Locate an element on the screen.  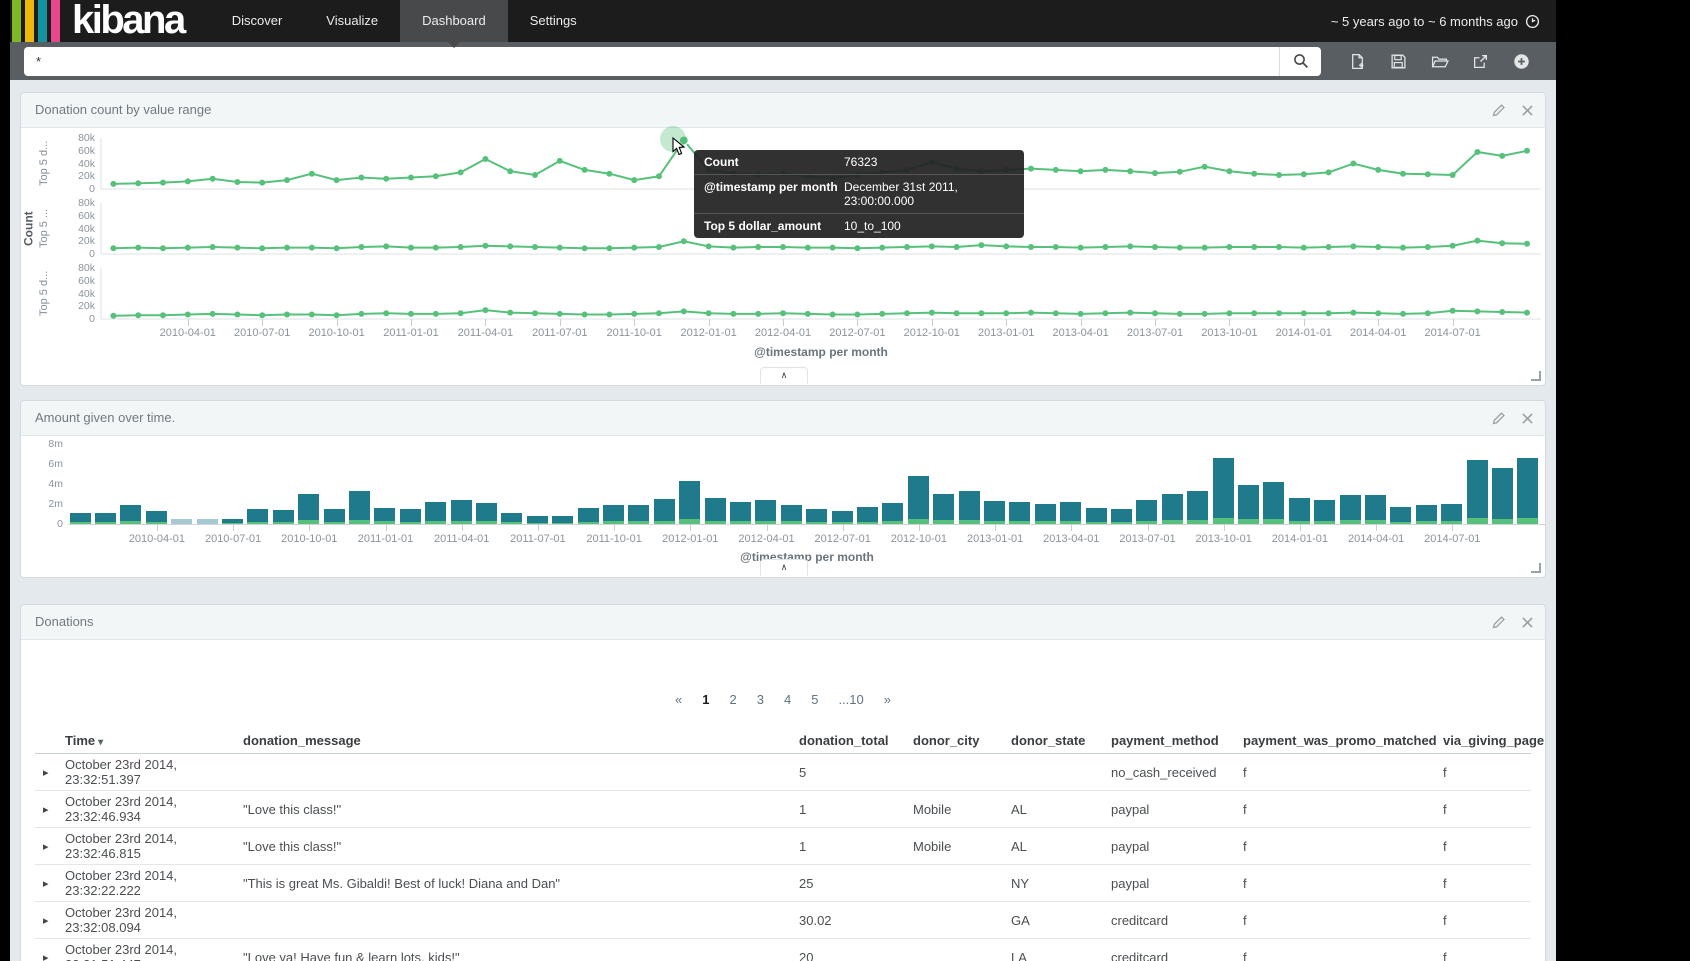
cell-donation_total: 5 is located at coordinates (803, 772).